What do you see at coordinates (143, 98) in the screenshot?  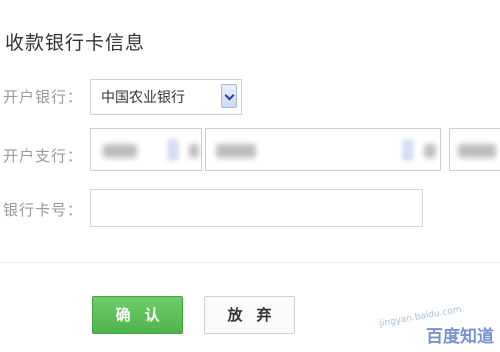 I see `bank-selected-value: 中国农业银行` at bounding box center [143, 98].